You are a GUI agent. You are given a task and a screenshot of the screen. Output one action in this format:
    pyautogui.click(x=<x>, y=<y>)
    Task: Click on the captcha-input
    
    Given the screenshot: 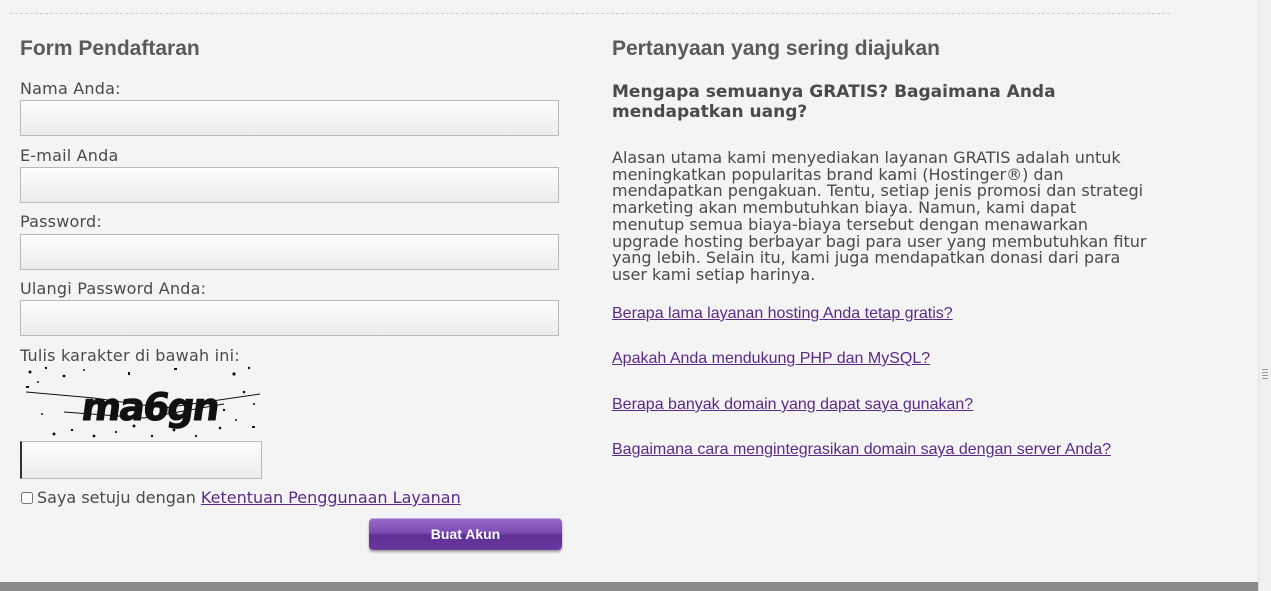 What is the action you would take?
    pyautogui.click(x=141, y=460)
    